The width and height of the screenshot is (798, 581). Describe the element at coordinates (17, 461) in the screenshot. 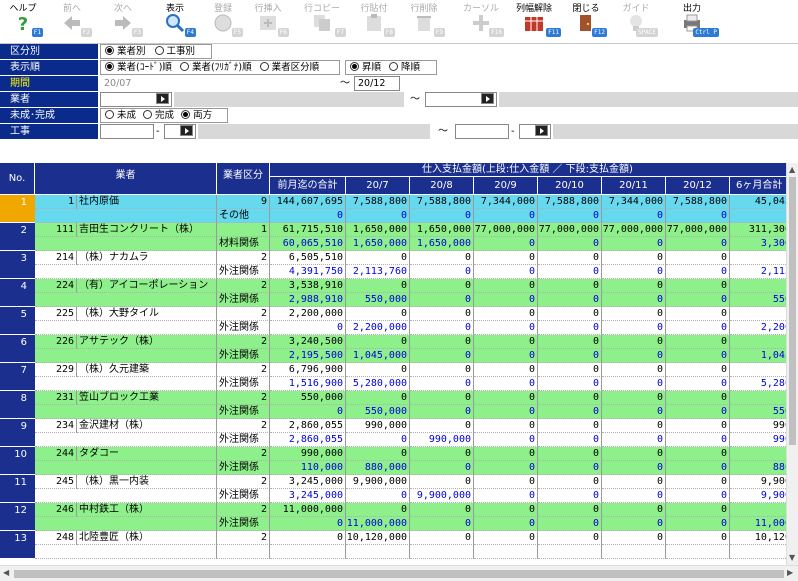

I see `row-number: 10` at that location.